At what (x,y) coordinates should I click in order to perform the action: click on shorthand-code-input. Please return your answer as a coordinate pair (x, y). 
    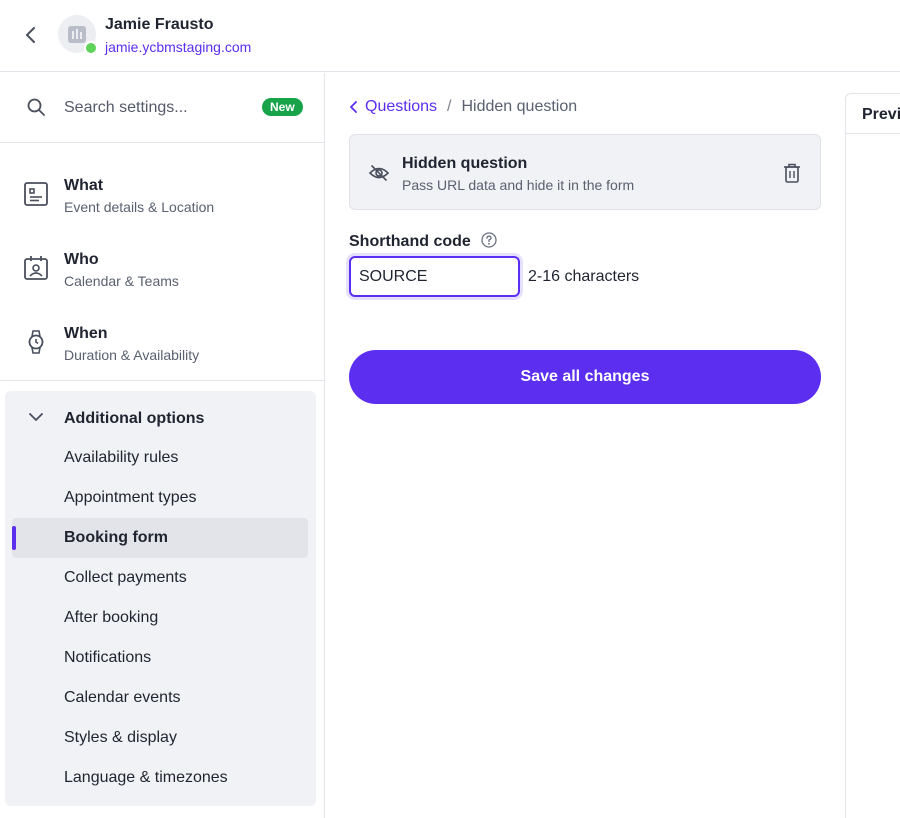
    Looking at the image, I should click on (434, 276).